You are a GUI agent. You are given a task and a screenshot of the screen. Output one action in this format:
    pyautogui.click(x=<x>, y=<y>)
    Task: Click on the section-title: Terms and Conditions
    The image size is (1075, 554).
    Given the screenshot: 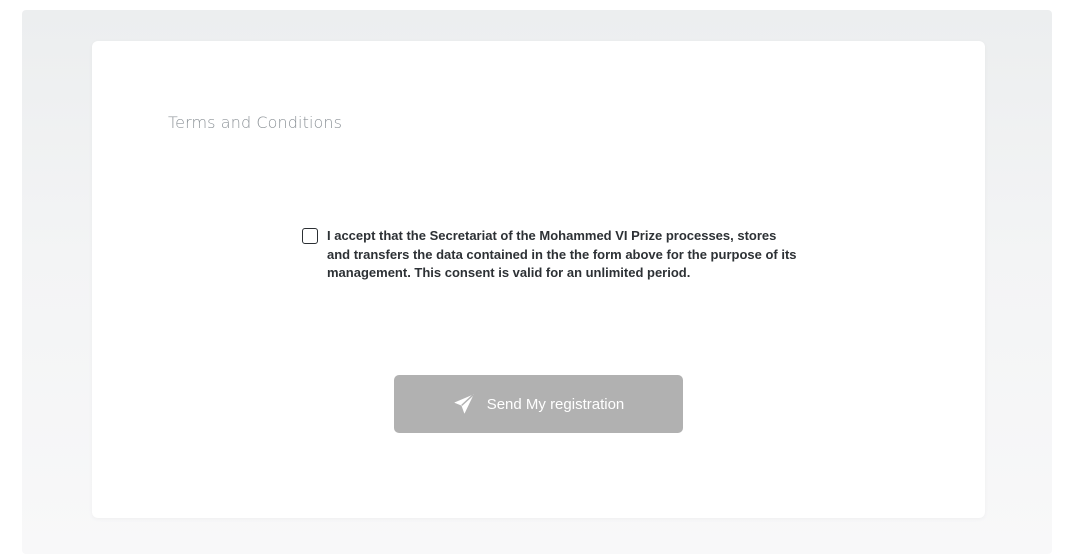 What is the action you would take?
    pyautogui.click(x=255, y=122)
    